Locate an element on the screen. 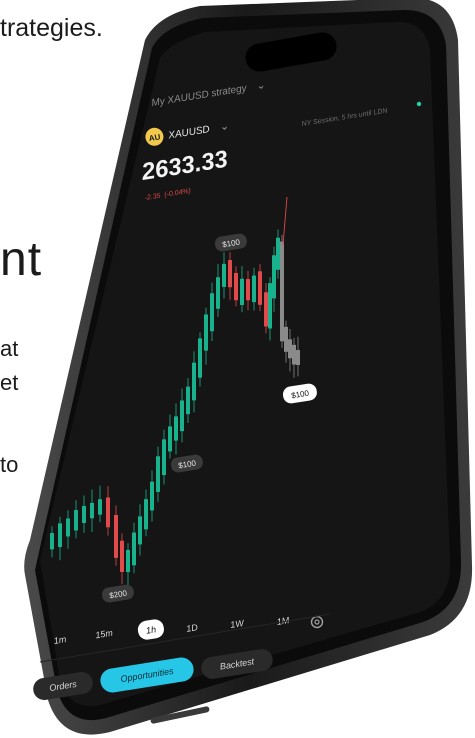 The height and width of the screenshot is (738, 475). timeframe-label: 1h is located at coordinates (150, 629).